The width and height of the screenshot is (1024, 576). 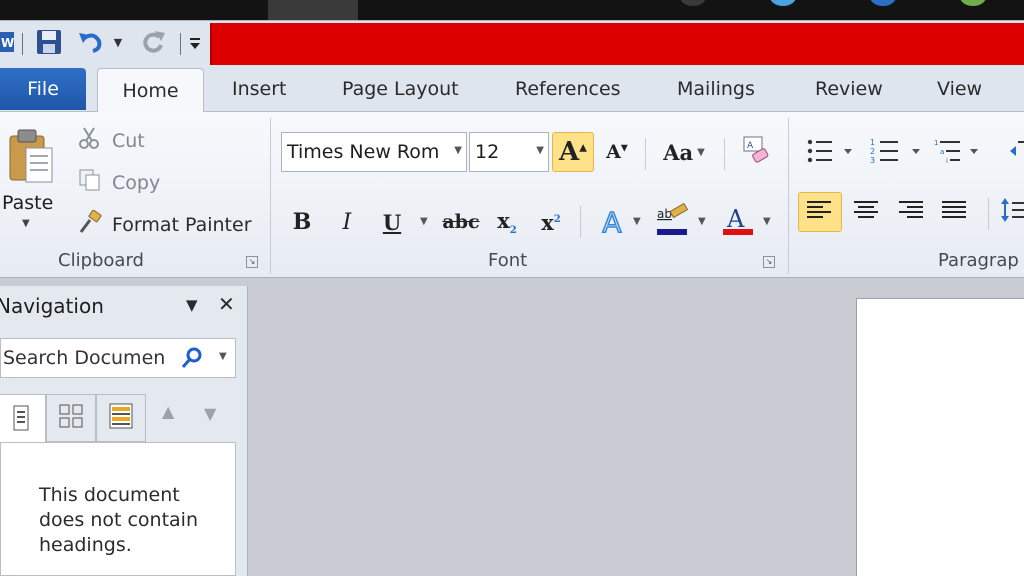 I want to click on decrease-indent-icon, so click(x=1014, y=153).